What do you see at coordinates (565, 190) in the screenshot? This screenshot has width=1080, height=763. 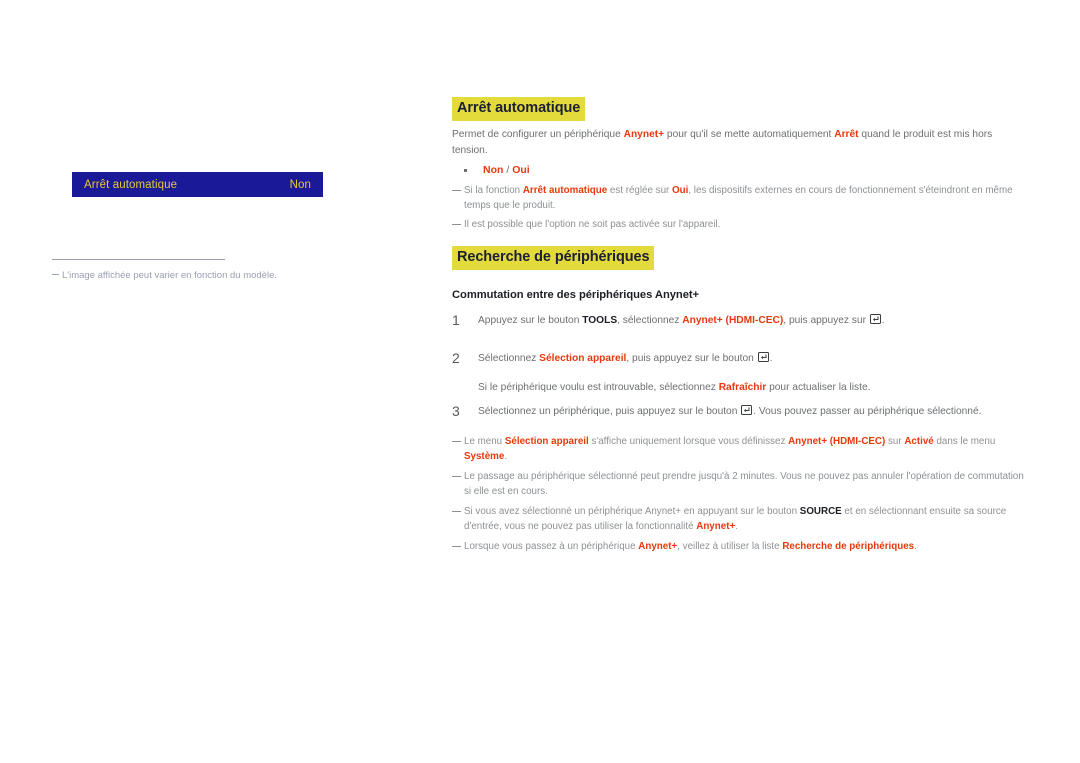 I see `note-1-keyword-arret-automatique: Arrêt automatique` at bounding box center [565, 190].